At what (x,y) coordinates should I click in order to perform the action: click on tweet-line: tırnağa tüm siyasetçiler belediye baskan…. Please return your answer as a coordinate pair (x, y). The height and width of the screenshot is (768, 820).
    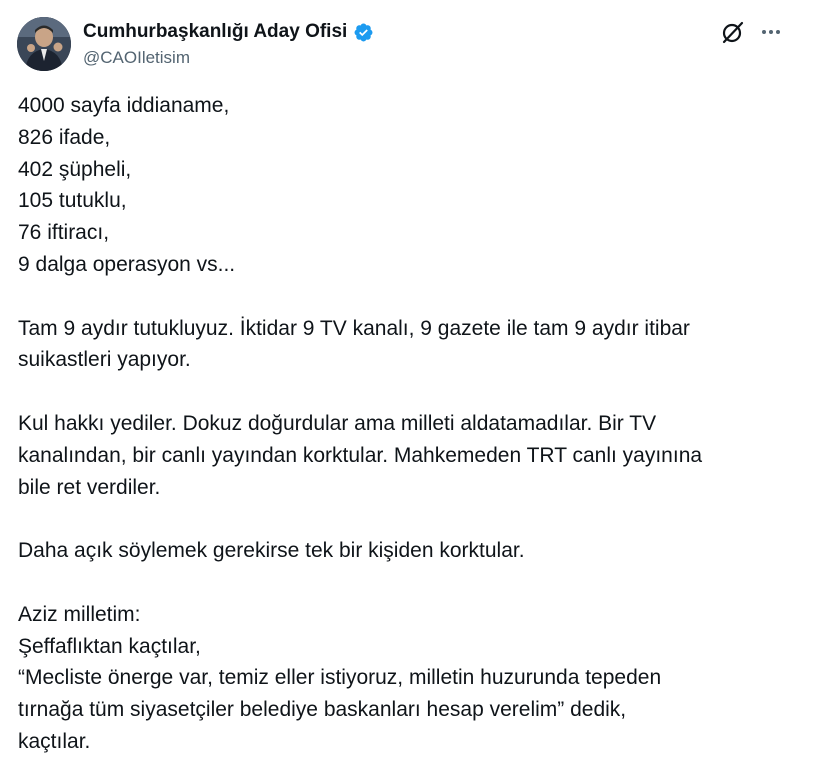
    Looking at the image, I should click on (322, 710).